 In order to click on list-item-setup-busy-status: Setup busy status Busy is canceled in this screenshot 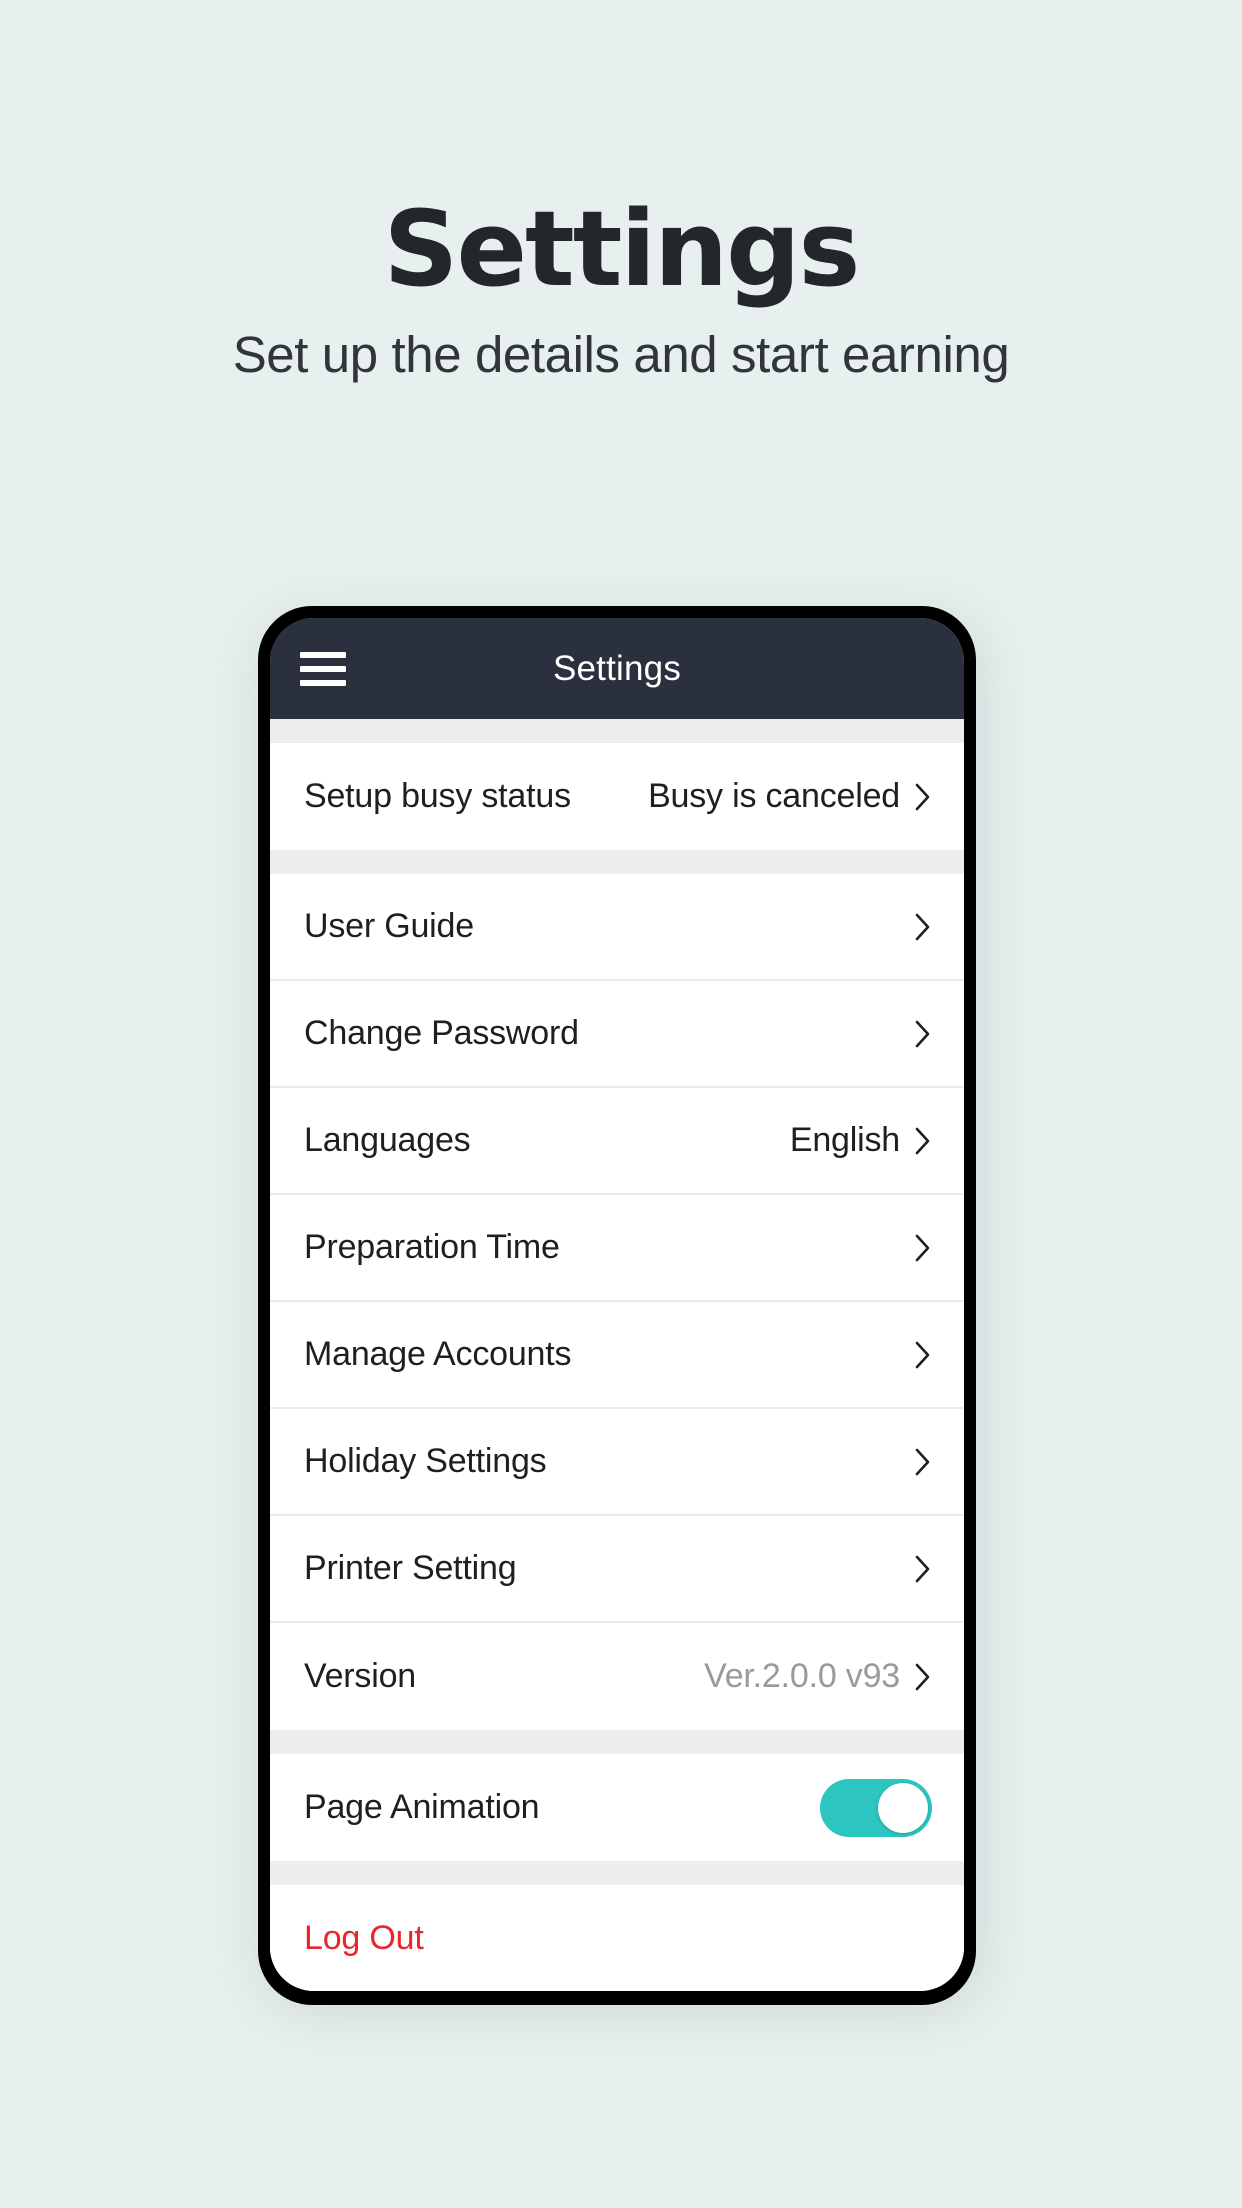, I will do `click(617, 796)`.